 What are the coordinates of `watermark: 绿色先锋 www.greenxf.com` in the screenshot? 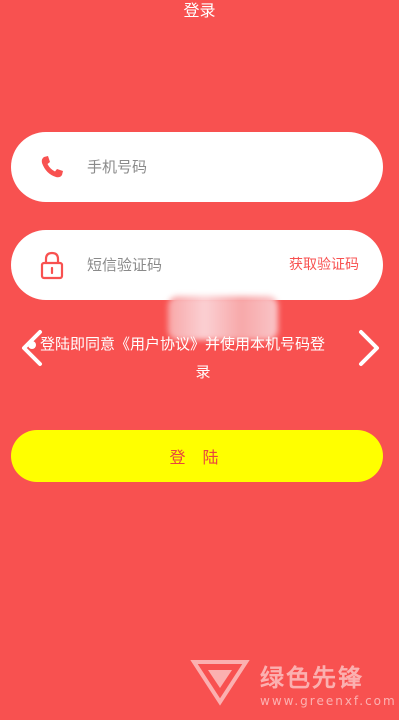 It's located at (294, 688).